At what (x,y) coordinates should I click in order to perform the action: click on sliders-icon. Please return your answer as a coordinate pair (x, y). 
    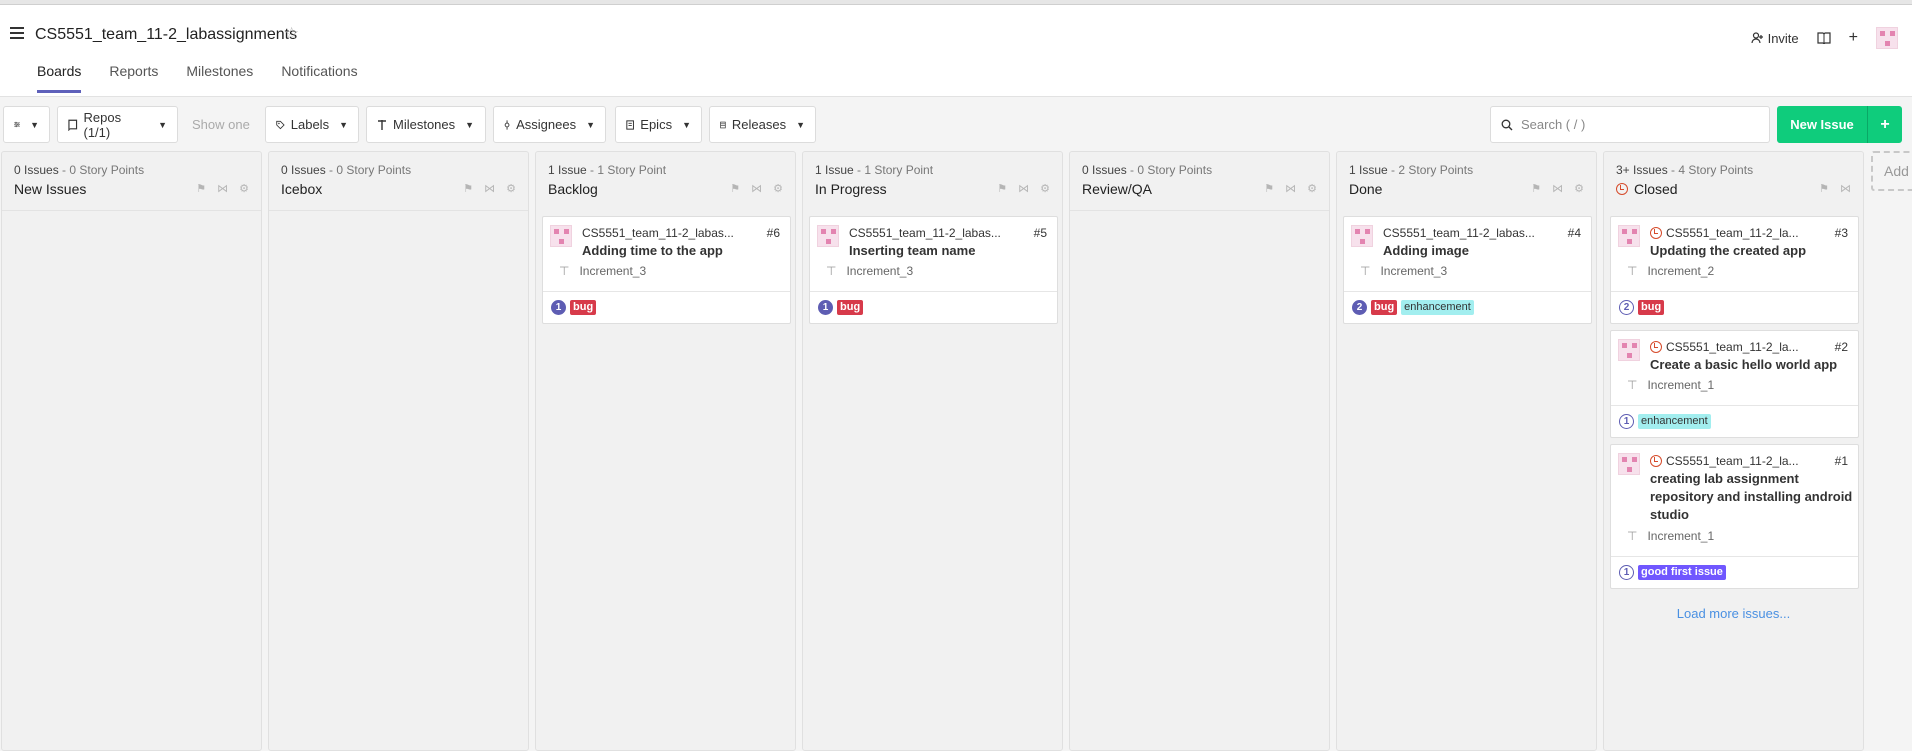
    Looking at the image, I should click on (17, 124).